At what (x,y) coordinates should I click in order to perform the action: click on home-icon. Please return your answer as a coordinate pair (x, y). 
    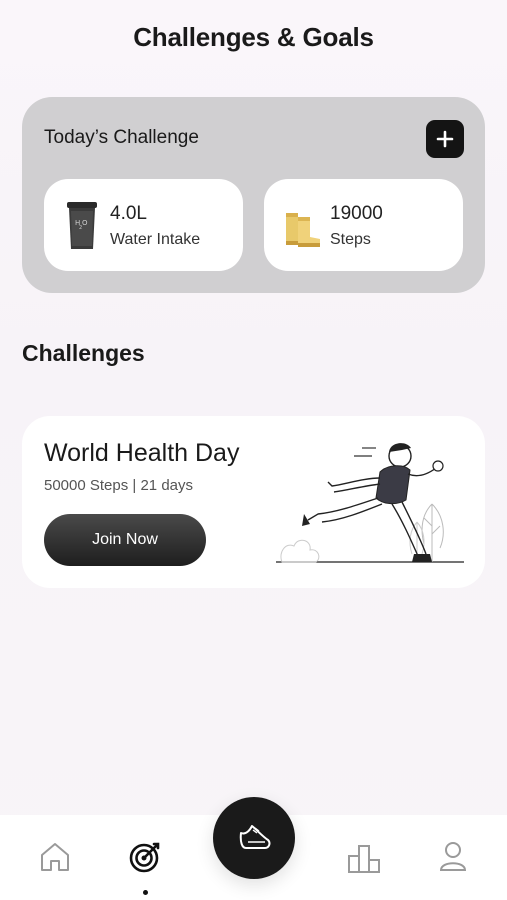
    Looking at the image, I should click on (55, 857).